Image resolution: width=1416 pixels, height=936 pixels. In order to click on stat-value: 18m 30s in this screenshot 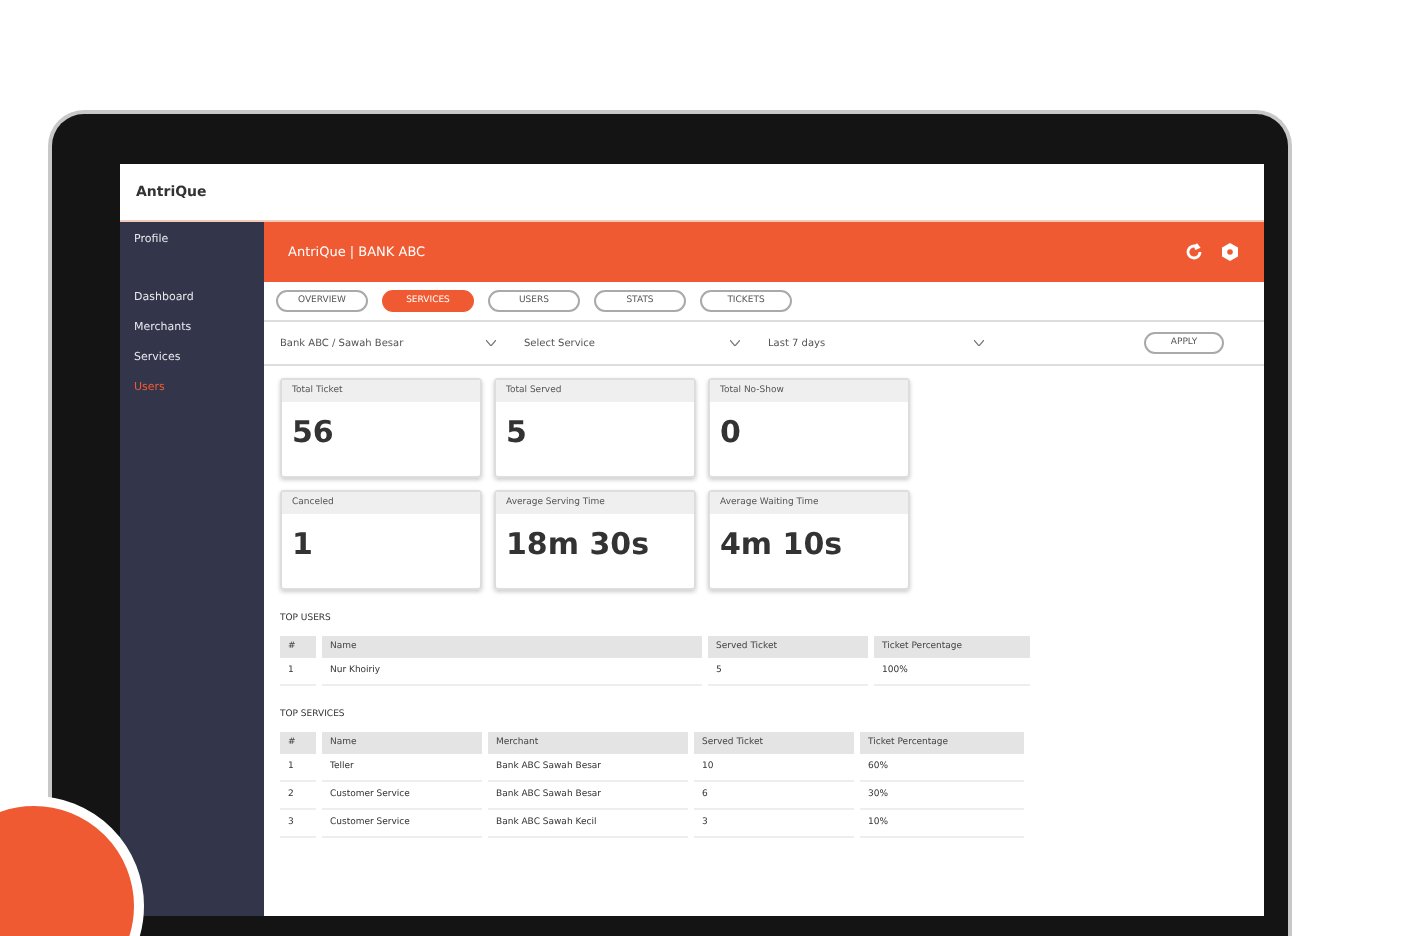, I will do `click(578, 545)`.